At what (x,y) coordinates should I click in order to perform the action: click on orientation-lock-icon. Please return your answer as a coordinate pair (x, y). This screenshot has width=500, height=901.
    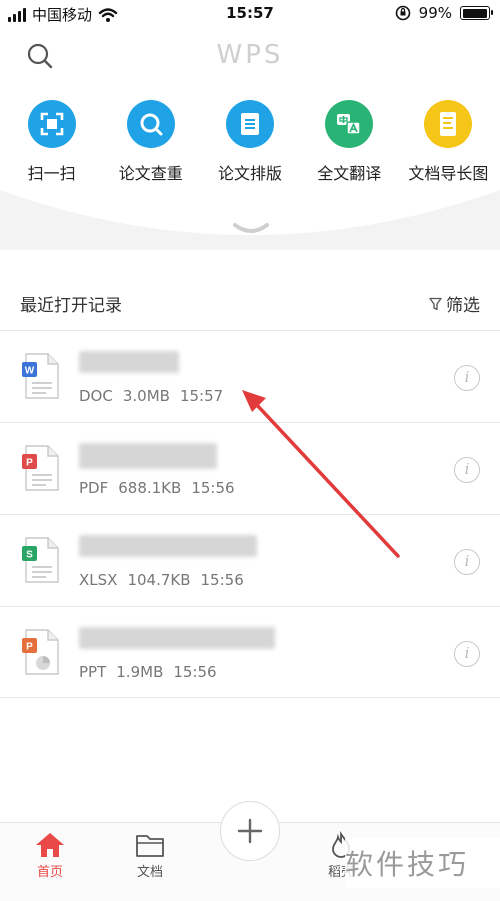
    Looking at the image, I should click on (402, 13).